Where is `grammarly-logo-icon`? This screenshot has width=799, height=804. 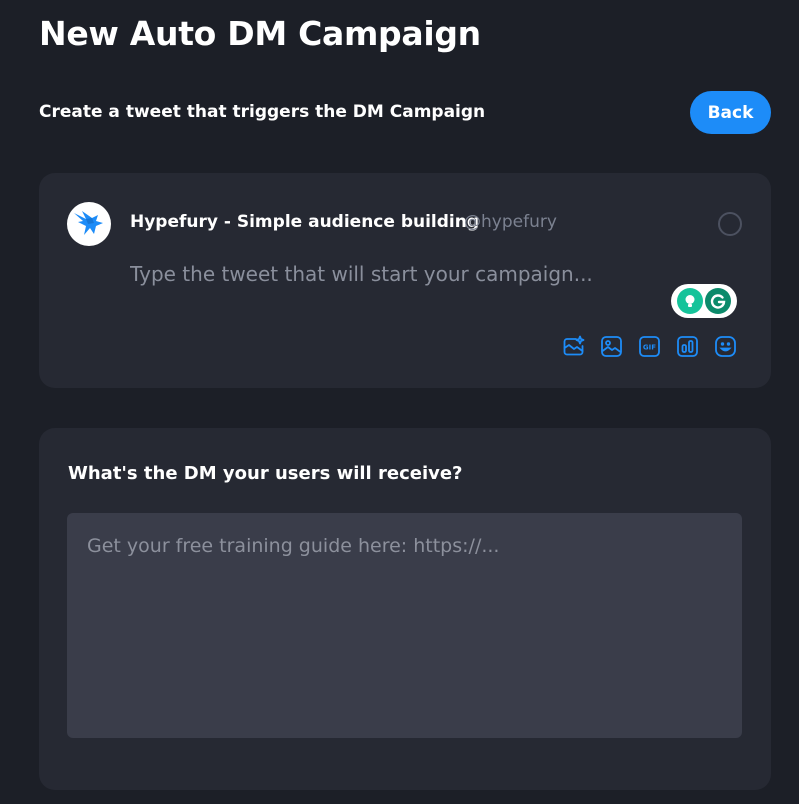 grammarly-logo-icon is located at coordinates (718, 301).